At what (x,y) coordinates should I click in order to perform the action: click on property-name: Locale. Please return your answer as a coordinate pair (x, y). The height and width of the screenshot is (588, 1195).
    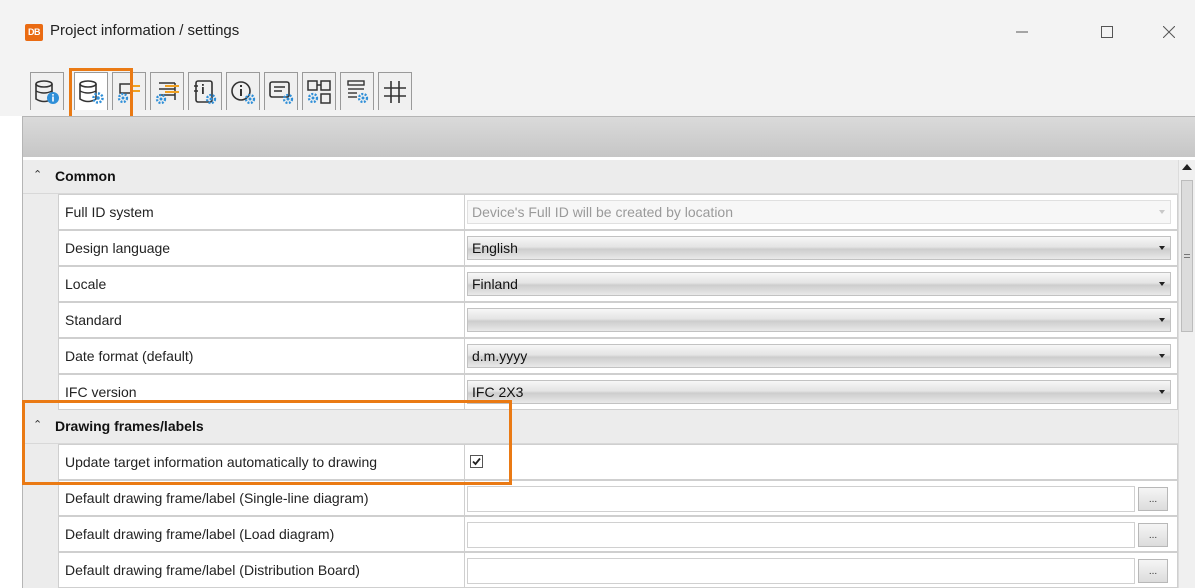
    Looking at the image, I should click on (86, 284).